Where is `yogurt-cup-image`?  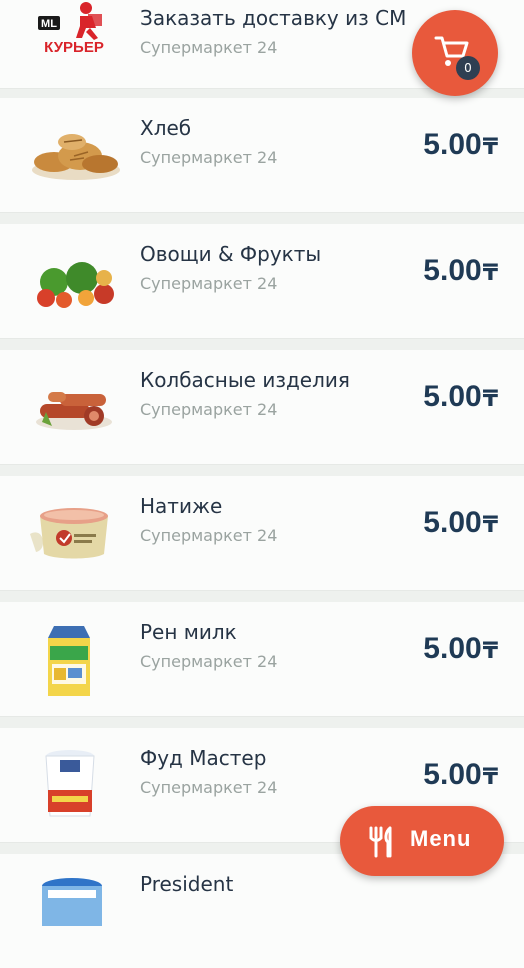
yogurt-cup-image is located at coordinates (70, 783).